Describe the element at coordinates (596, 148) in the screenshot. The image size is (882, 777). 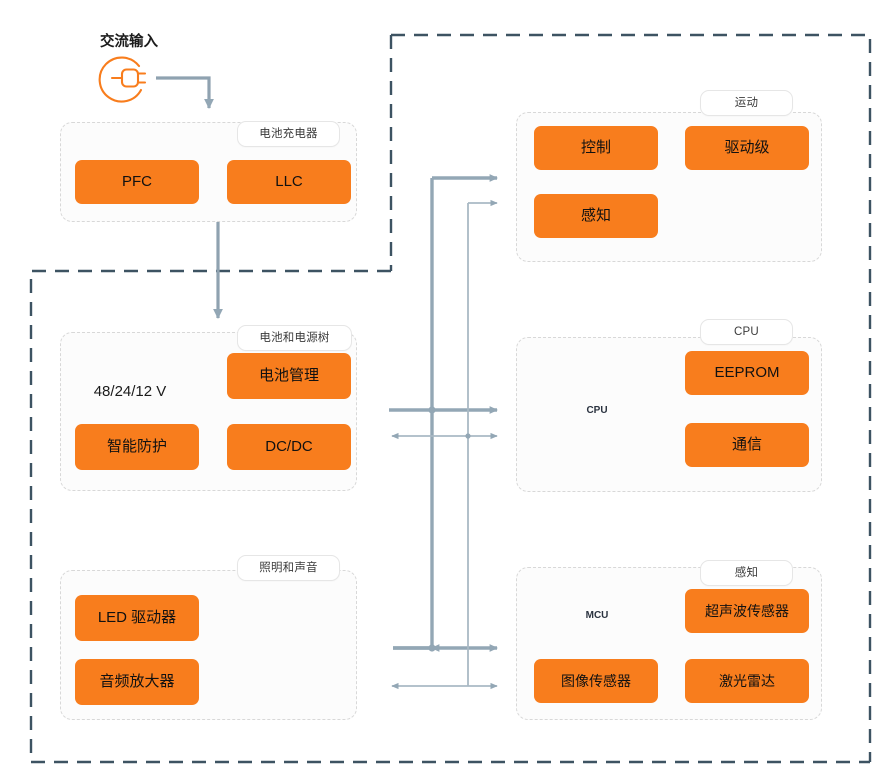
I see `block-control: 控制` at that location.